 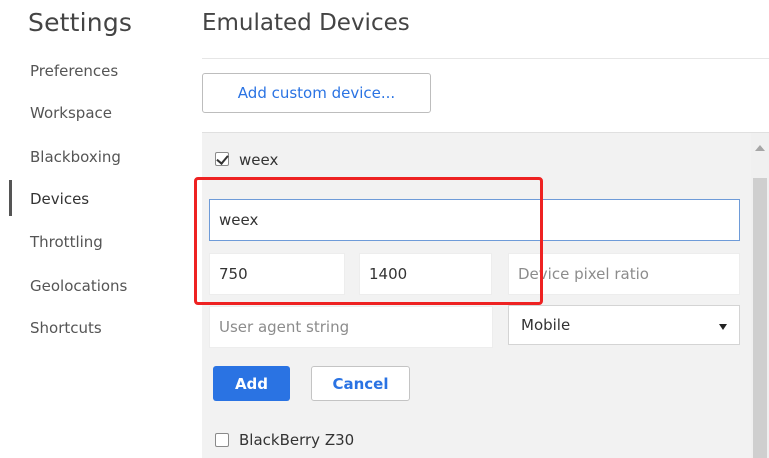 What do you see at coordinates (251, 383) in the screenshot?
I see `add-button: Add` at bounding box center [251, 383].